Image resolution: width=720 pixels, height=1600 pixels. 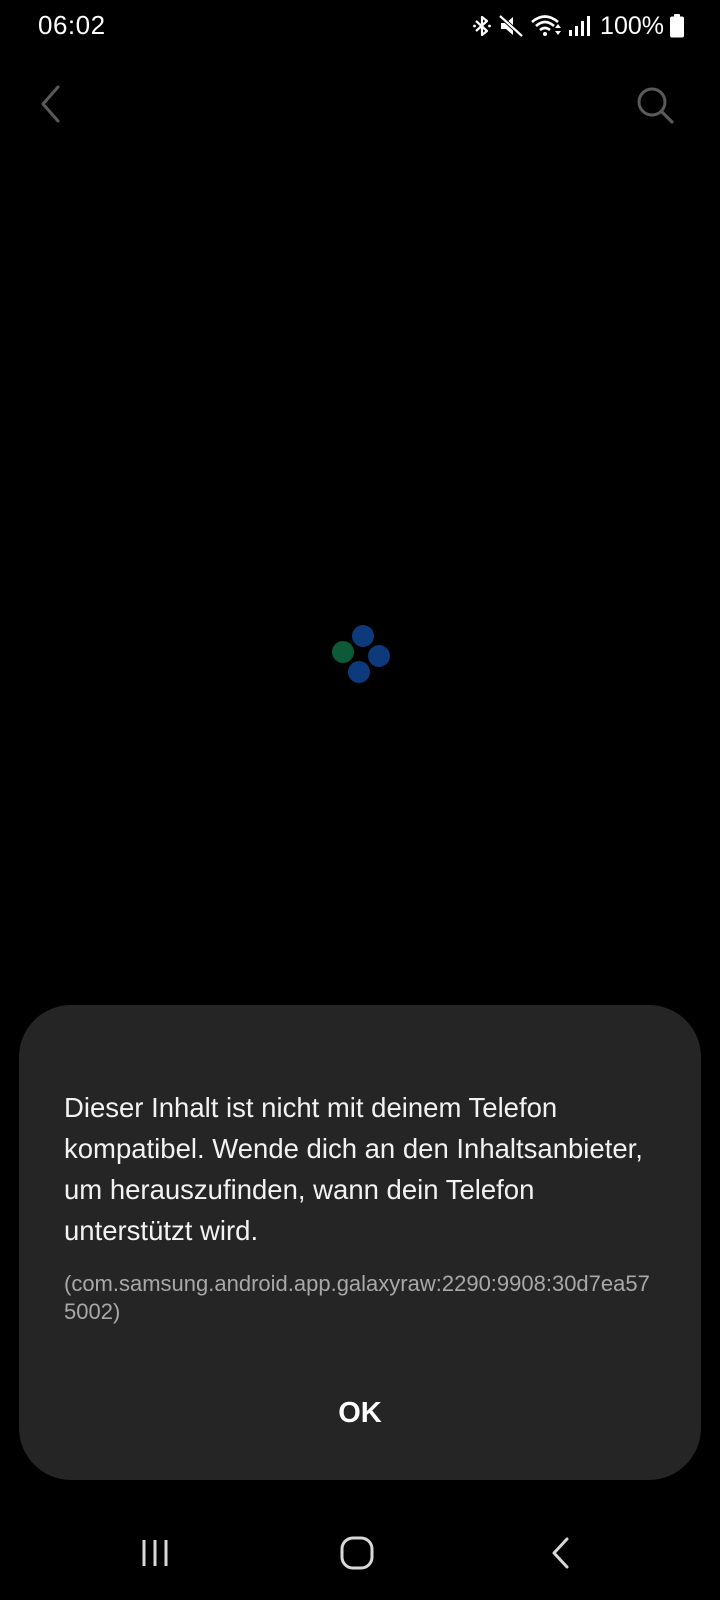 I want to click on nav-back-button, so click(x=561, y=1555).